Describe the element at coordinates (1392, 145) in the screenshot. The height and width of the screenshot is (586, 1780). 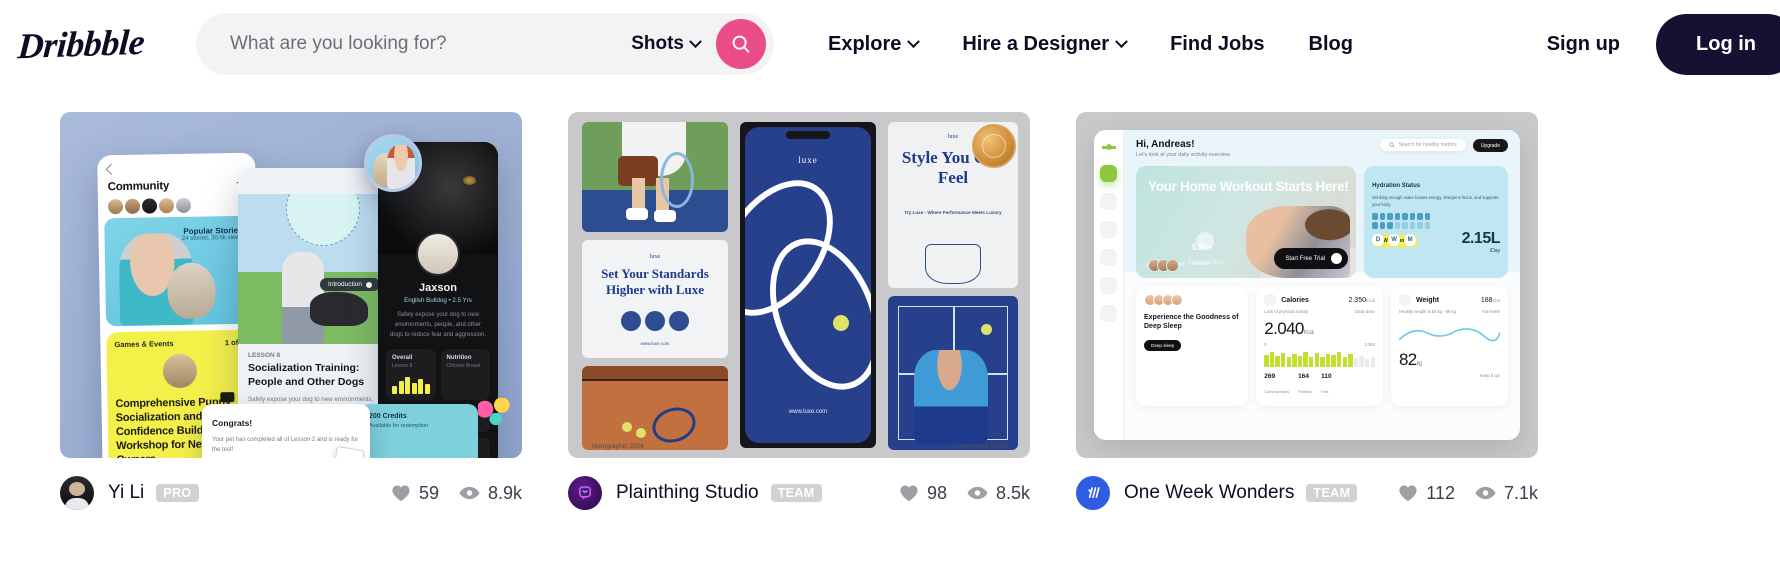
I see `search-icon` at that location.